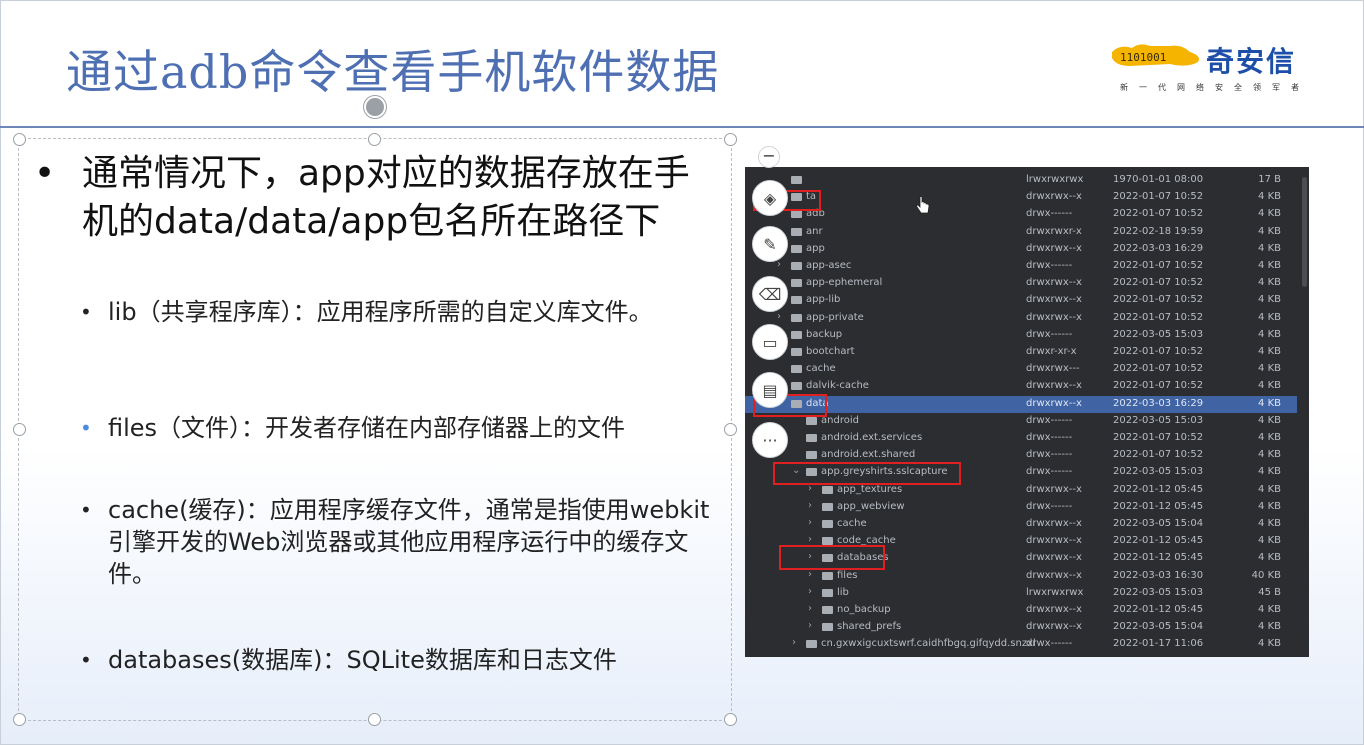 The width and height of the screenshot is (1364, 745). What do you see at coordinates (815, 248) in the screenshot?
I see `file-name: app` at bounding box center [815, 248].